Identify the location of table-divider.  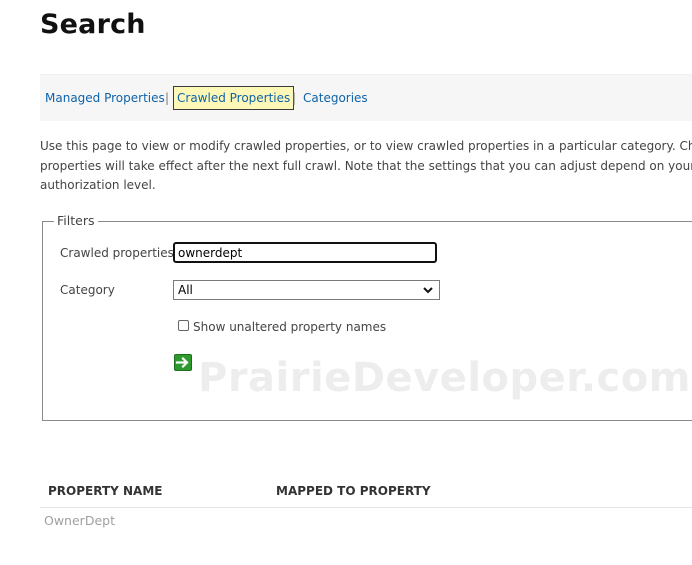
(366, 507).